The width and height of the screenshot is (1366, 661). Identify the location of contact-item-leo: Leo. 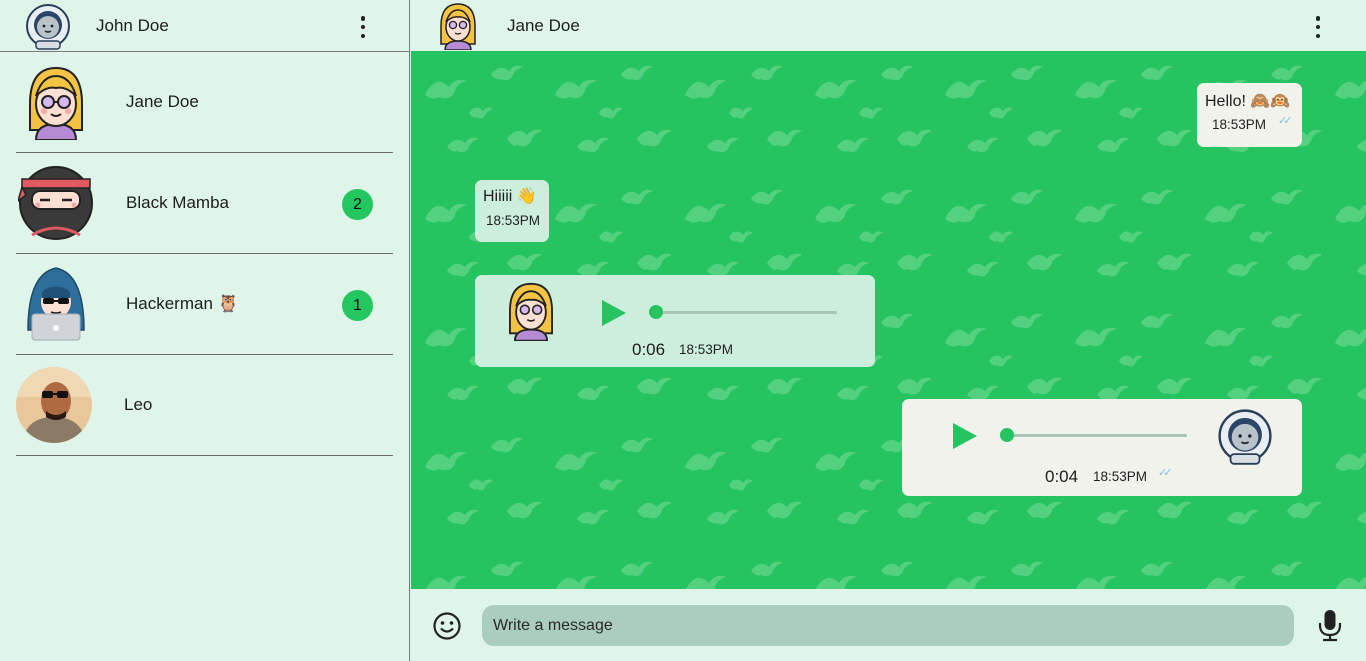
(204, 405).